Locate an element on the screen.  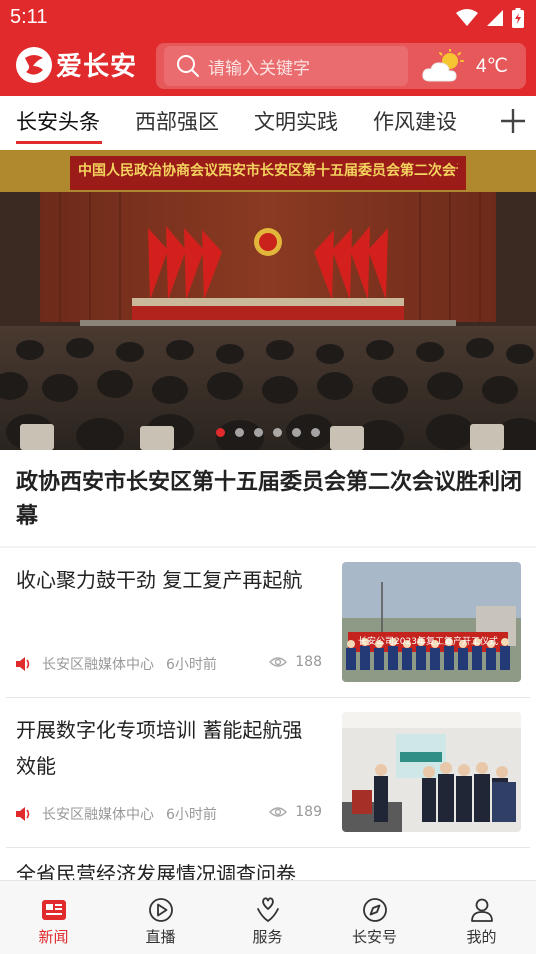
nav-label: 长安号 is located at coordinates (374, 937).